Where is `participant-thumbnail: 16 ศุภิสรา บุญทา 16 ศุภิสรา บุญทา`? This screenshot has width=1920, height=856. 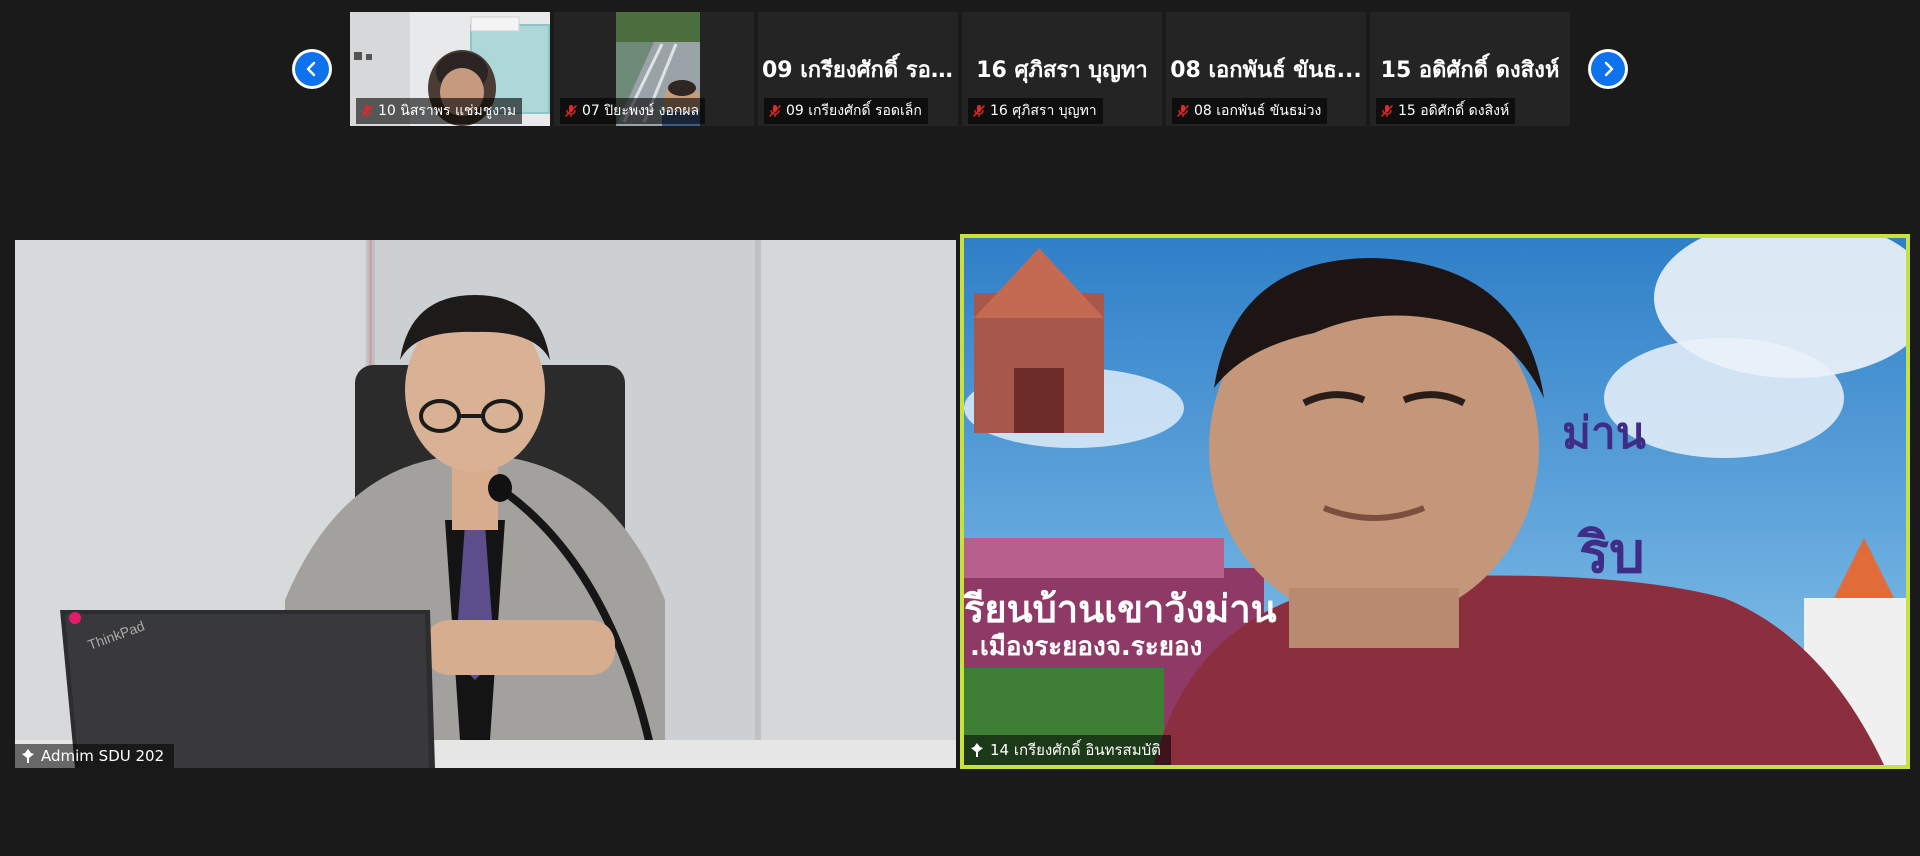 participant-thumbnail: 16 ศุภิสรา บุญทา 16 ศุภิสรา บุญทา is located at coordinates (1062, 69).